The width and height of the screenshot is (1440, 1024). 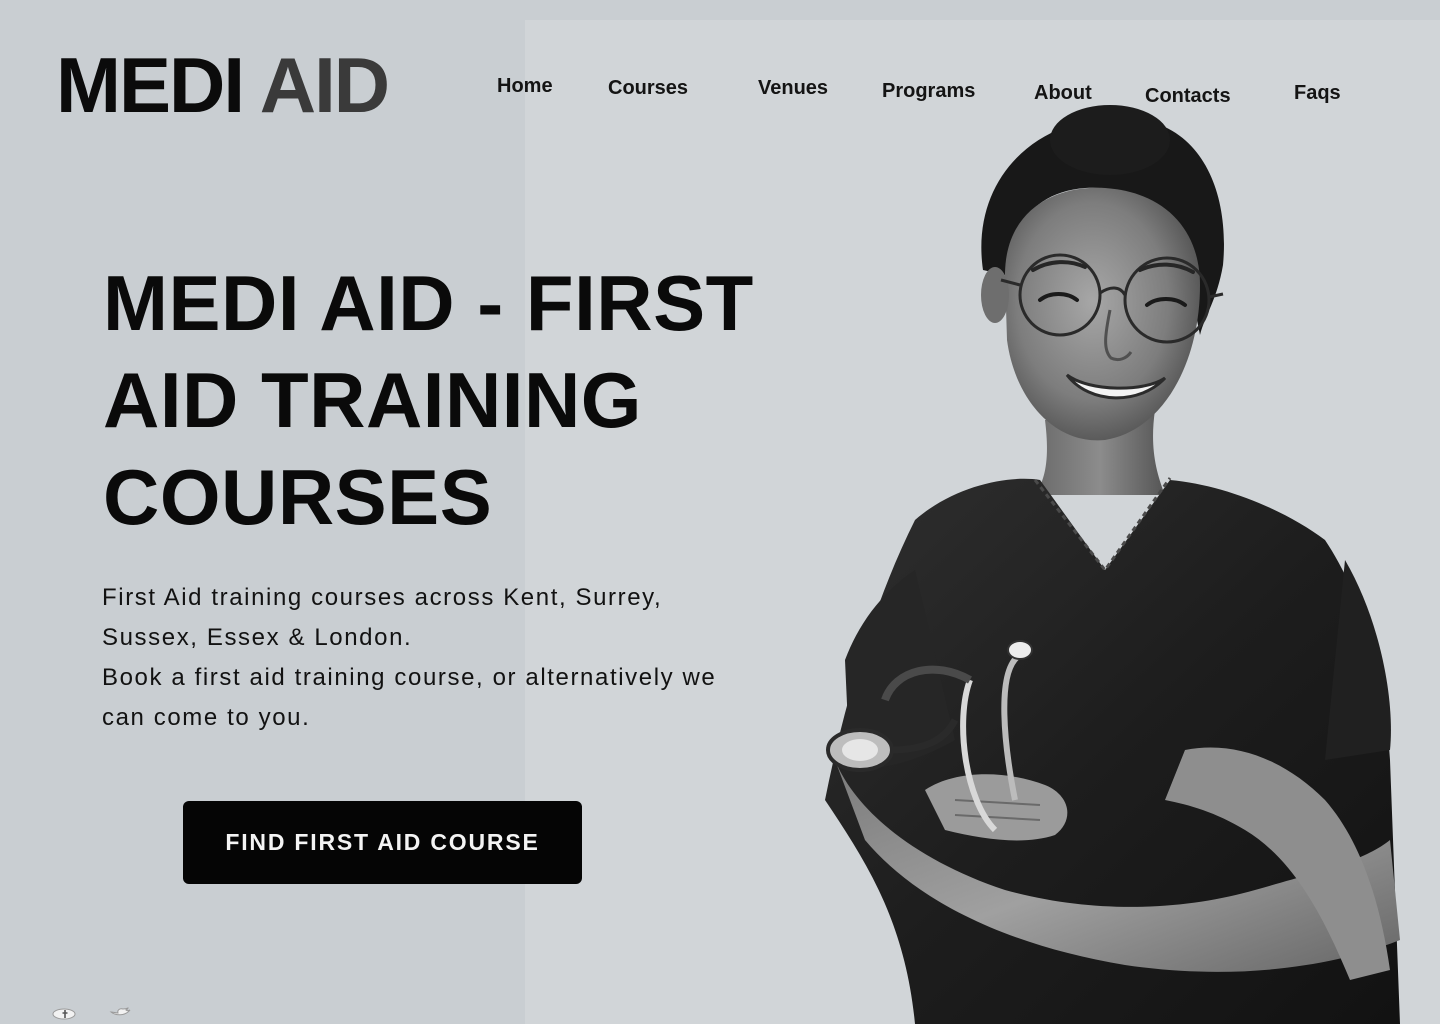 I want to click on hero-description-line: can come to you., so click(x=206, y=717).